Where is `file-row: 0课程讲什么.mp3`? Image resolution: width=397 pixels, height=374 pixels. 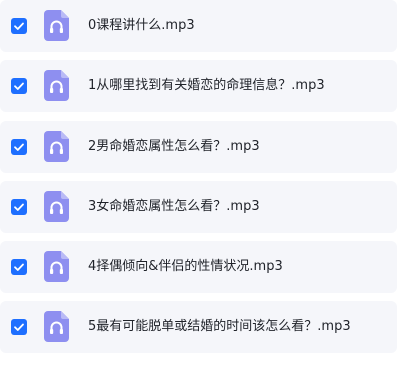
file-row: 0课程讲什么.mp3 is located at coordinates (198, 26).